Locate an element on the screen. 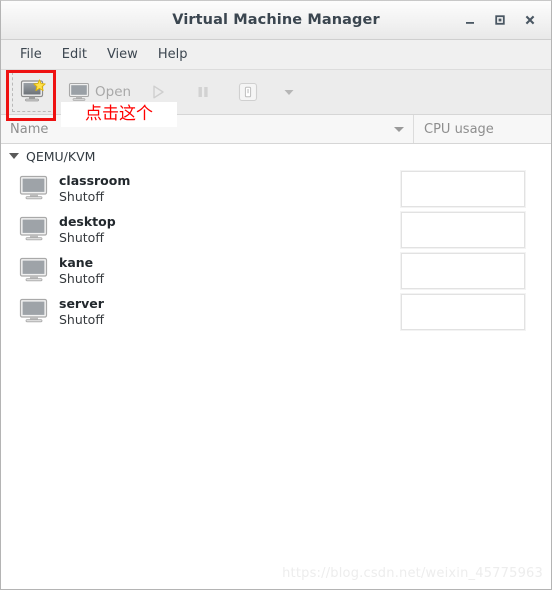  shutdown-button is located at coordinates (248, 92).